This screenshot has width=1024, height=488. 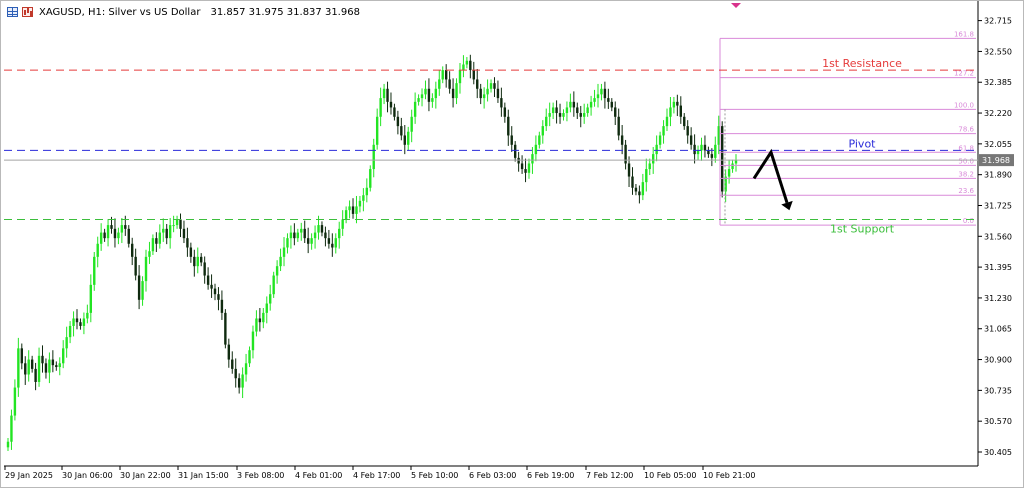 I want to click on shift-marker-icon, so click(x=736, y=5).